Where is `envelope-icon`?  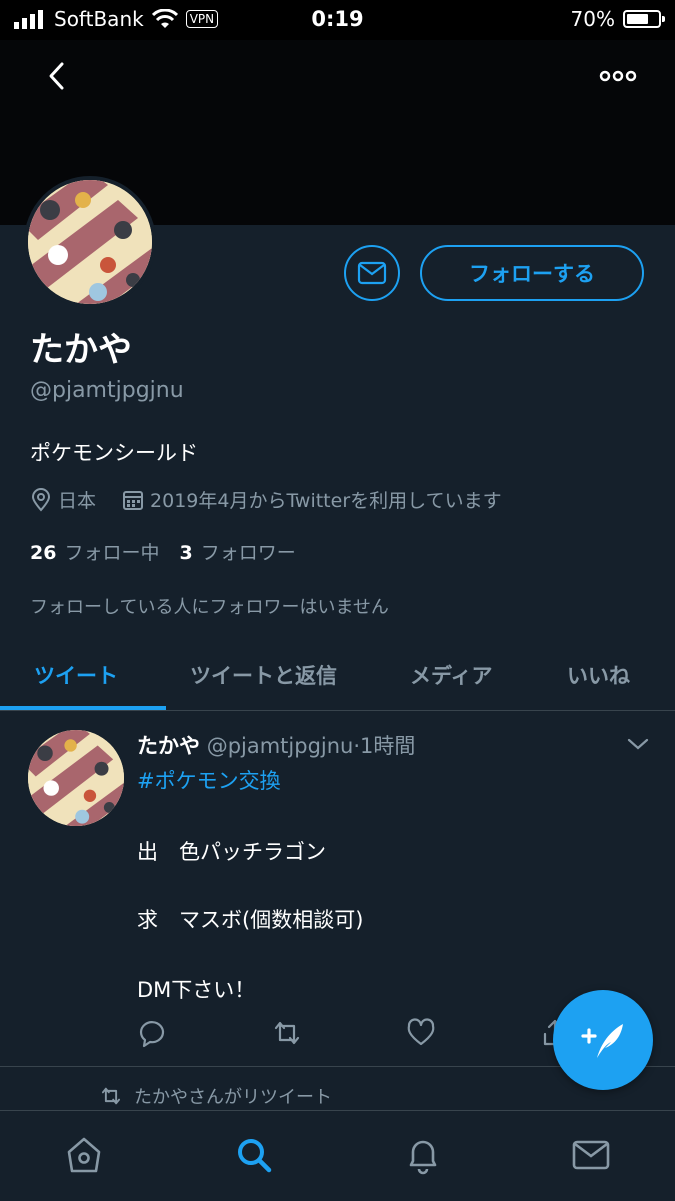 envelope-icon is located at coordinates (372, 273).